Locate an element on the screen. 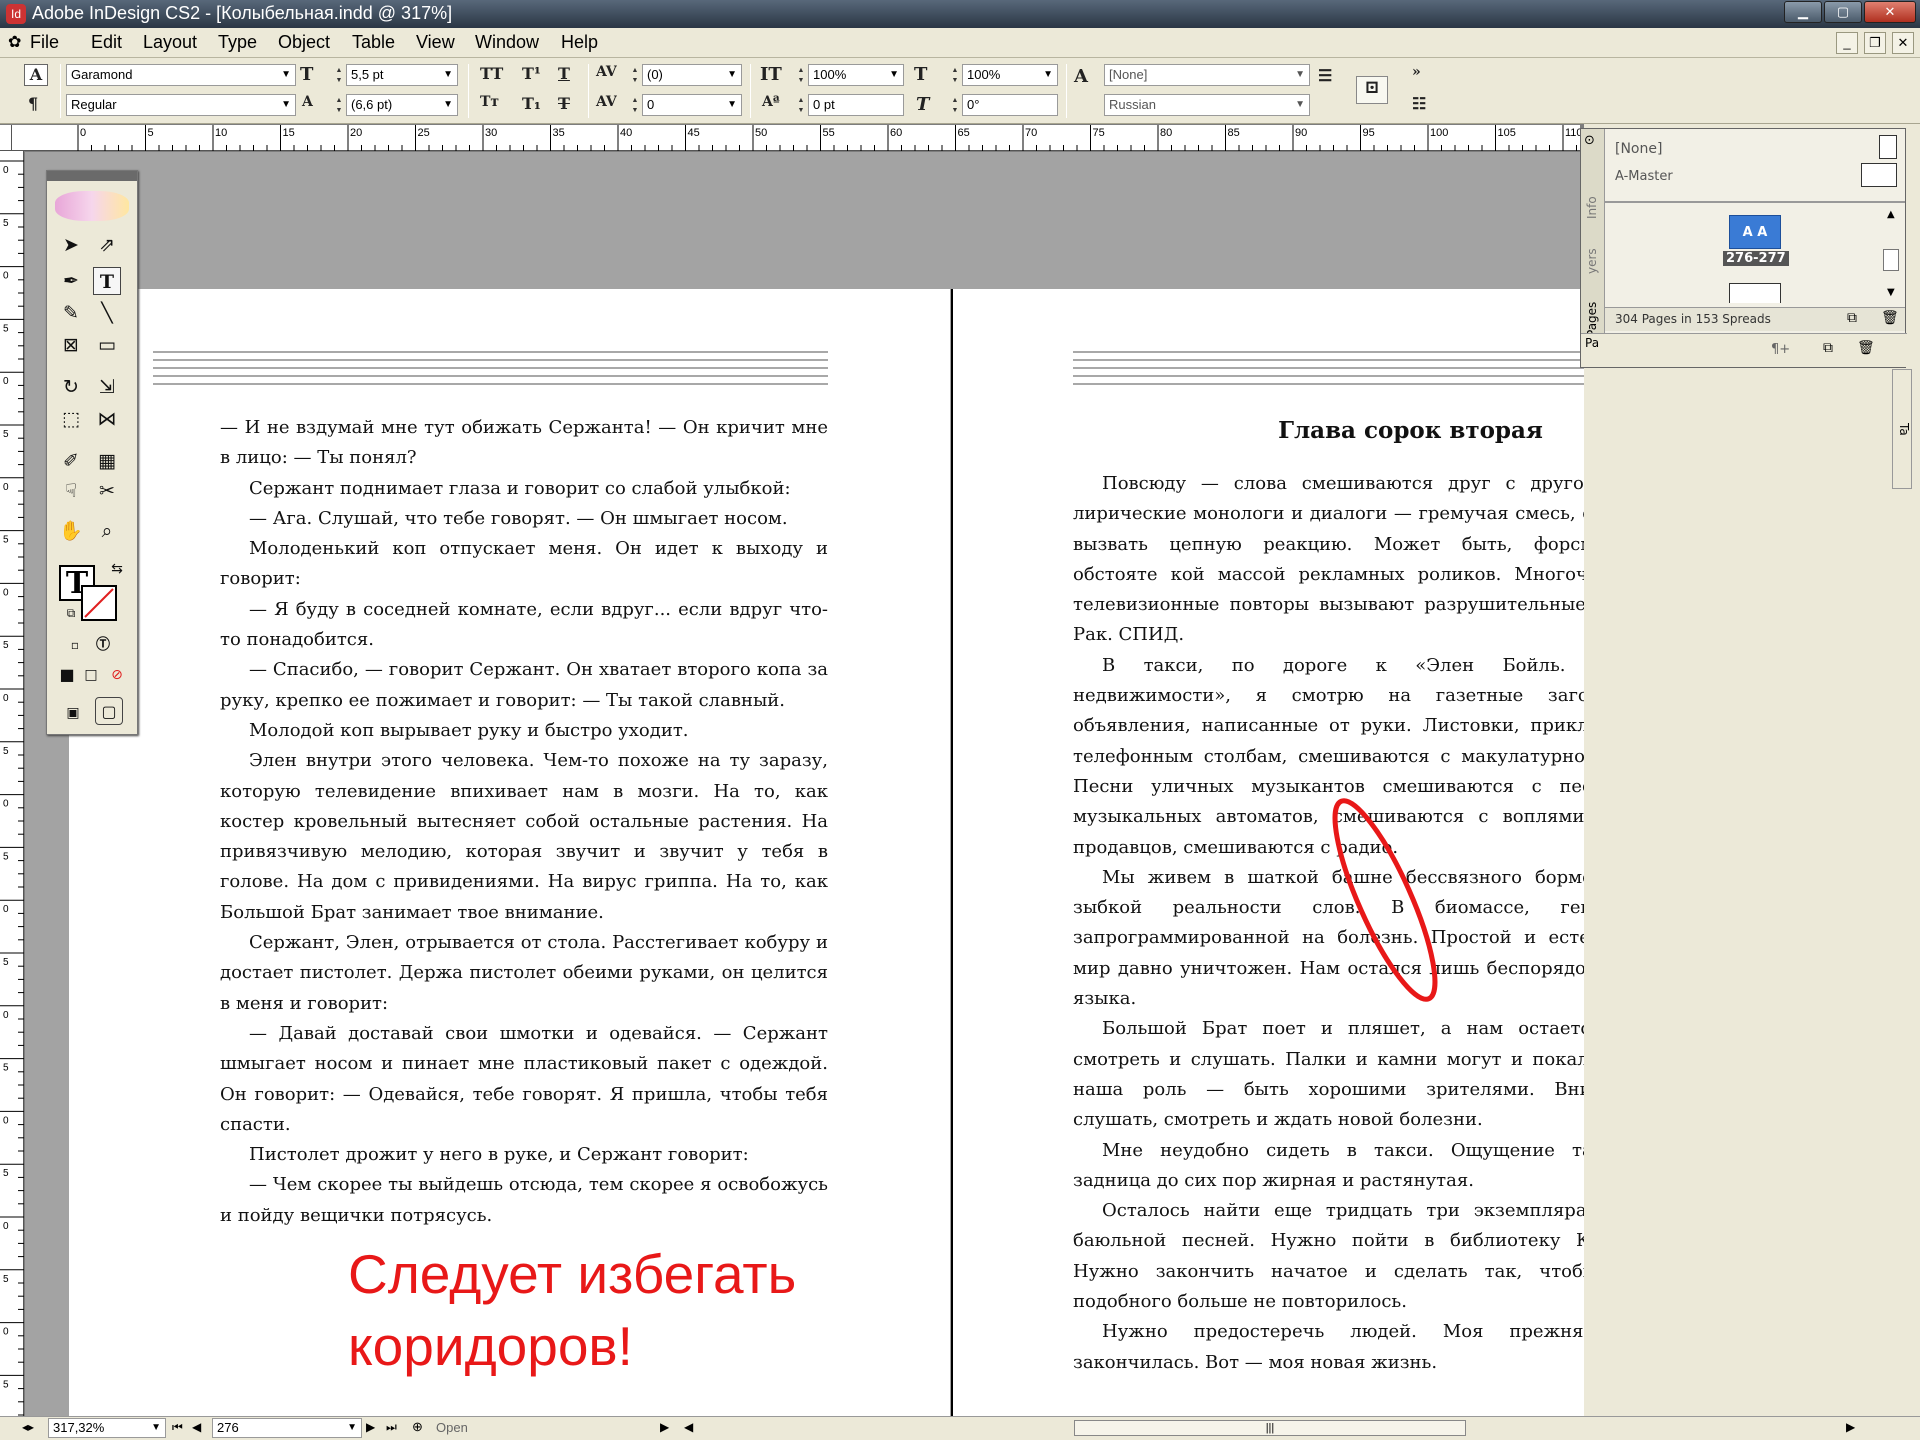  kerning-spinner: ▲ ▼ is located at coordinates (635, 76).